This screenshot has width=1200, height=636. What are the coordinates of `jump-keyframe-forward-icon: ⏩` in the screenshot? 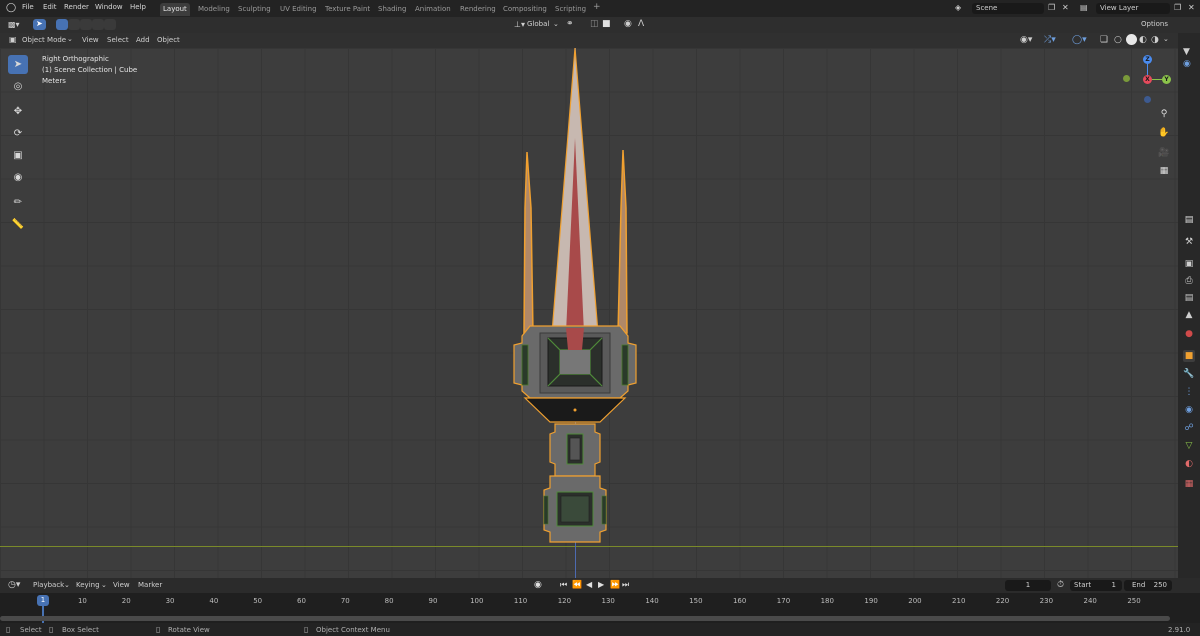 It's located at (615, 584).